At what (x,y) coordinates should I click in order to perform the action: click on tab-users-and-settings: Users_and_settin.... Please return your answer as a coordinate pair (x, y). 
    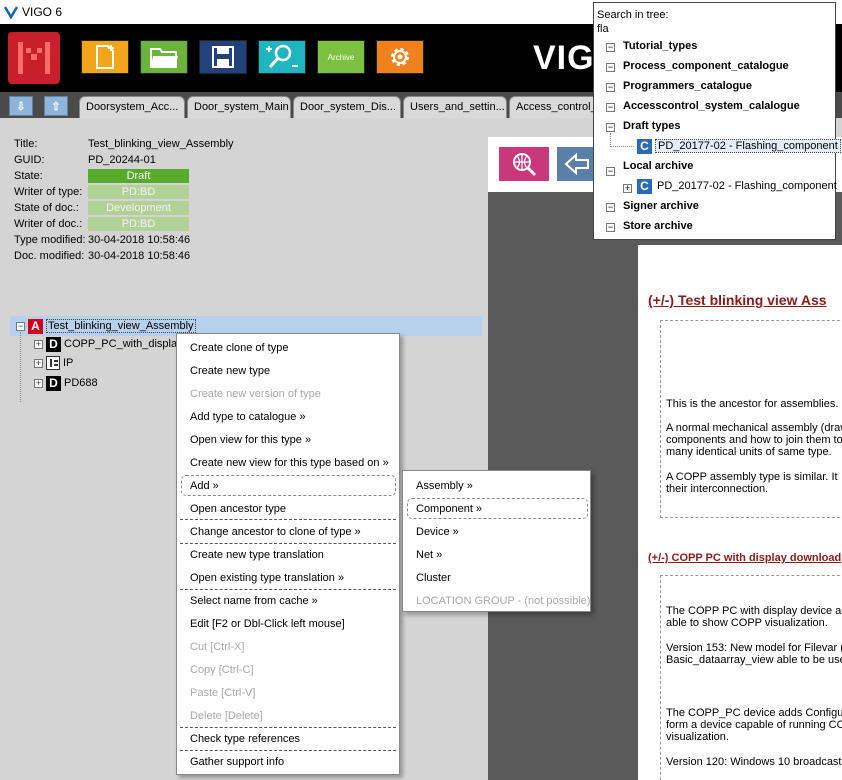
    Looking at the image, I should click on (455, 107).